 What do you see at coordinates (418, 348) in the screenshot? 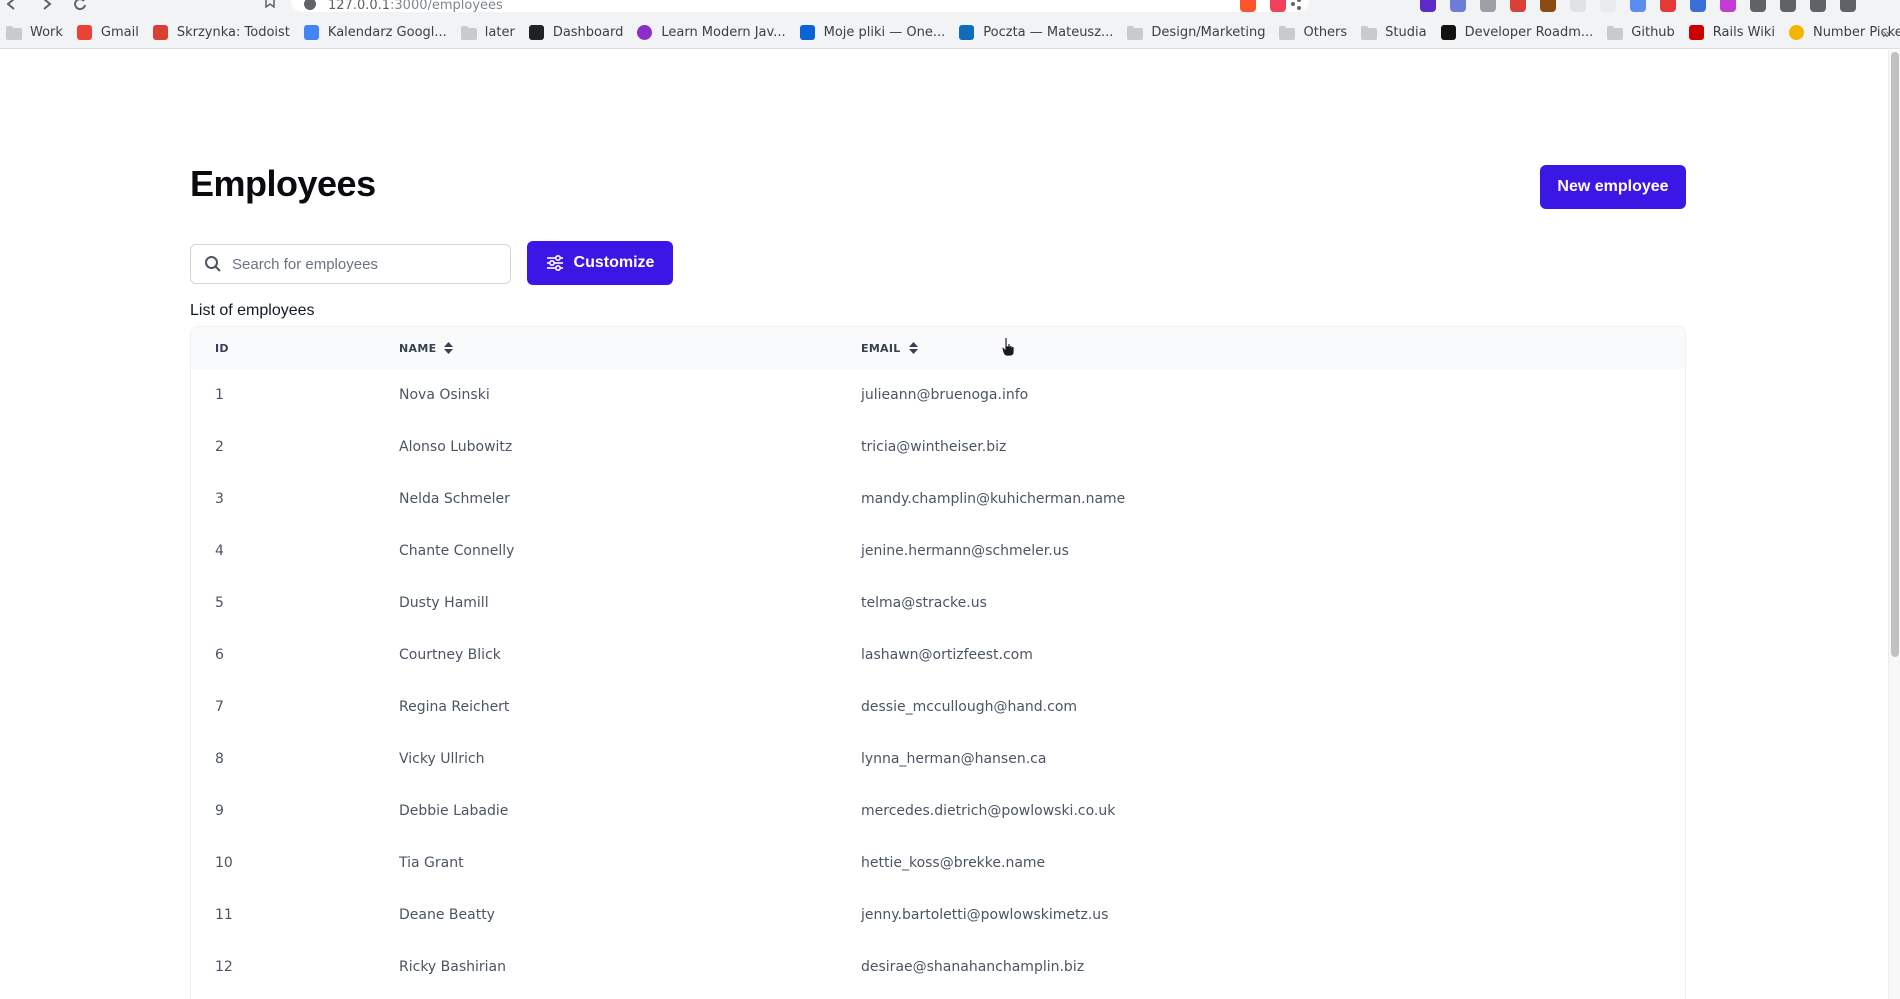
I see `header-name-label: NAME` at bounding box center [418, 348].